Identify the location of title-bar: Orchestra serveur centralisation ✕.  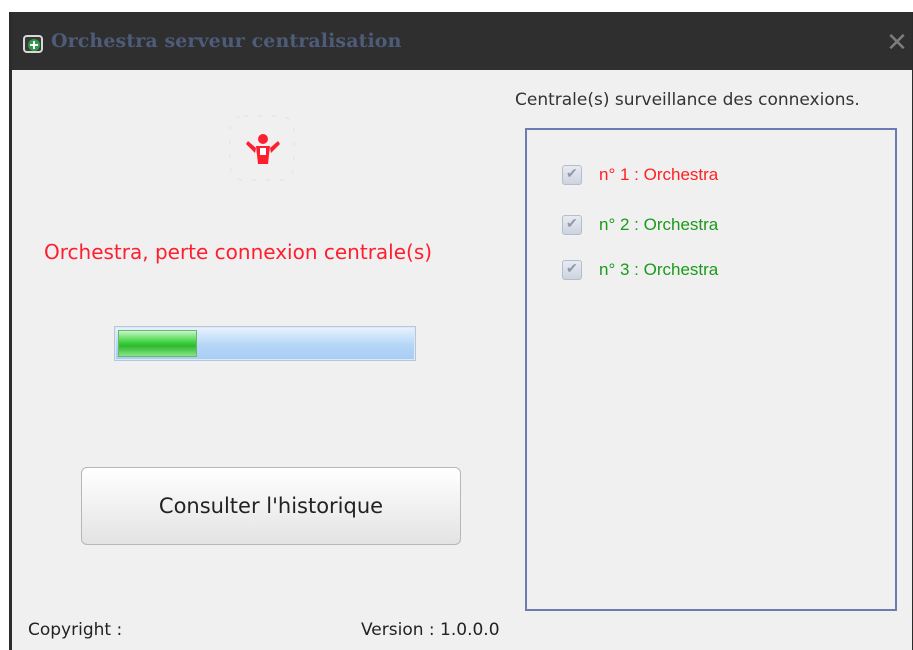
(462, 41).